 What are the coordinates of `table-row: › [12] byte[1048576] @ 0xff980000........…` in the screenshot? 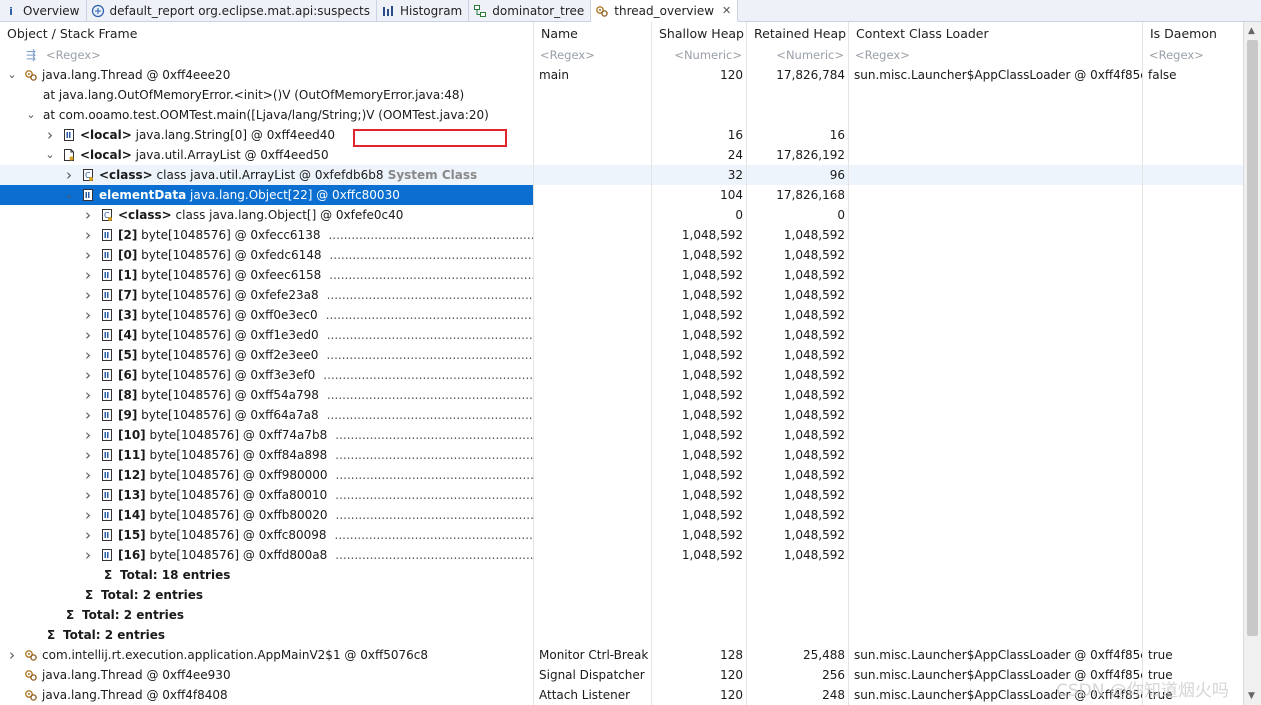 It's located at (621, 475).